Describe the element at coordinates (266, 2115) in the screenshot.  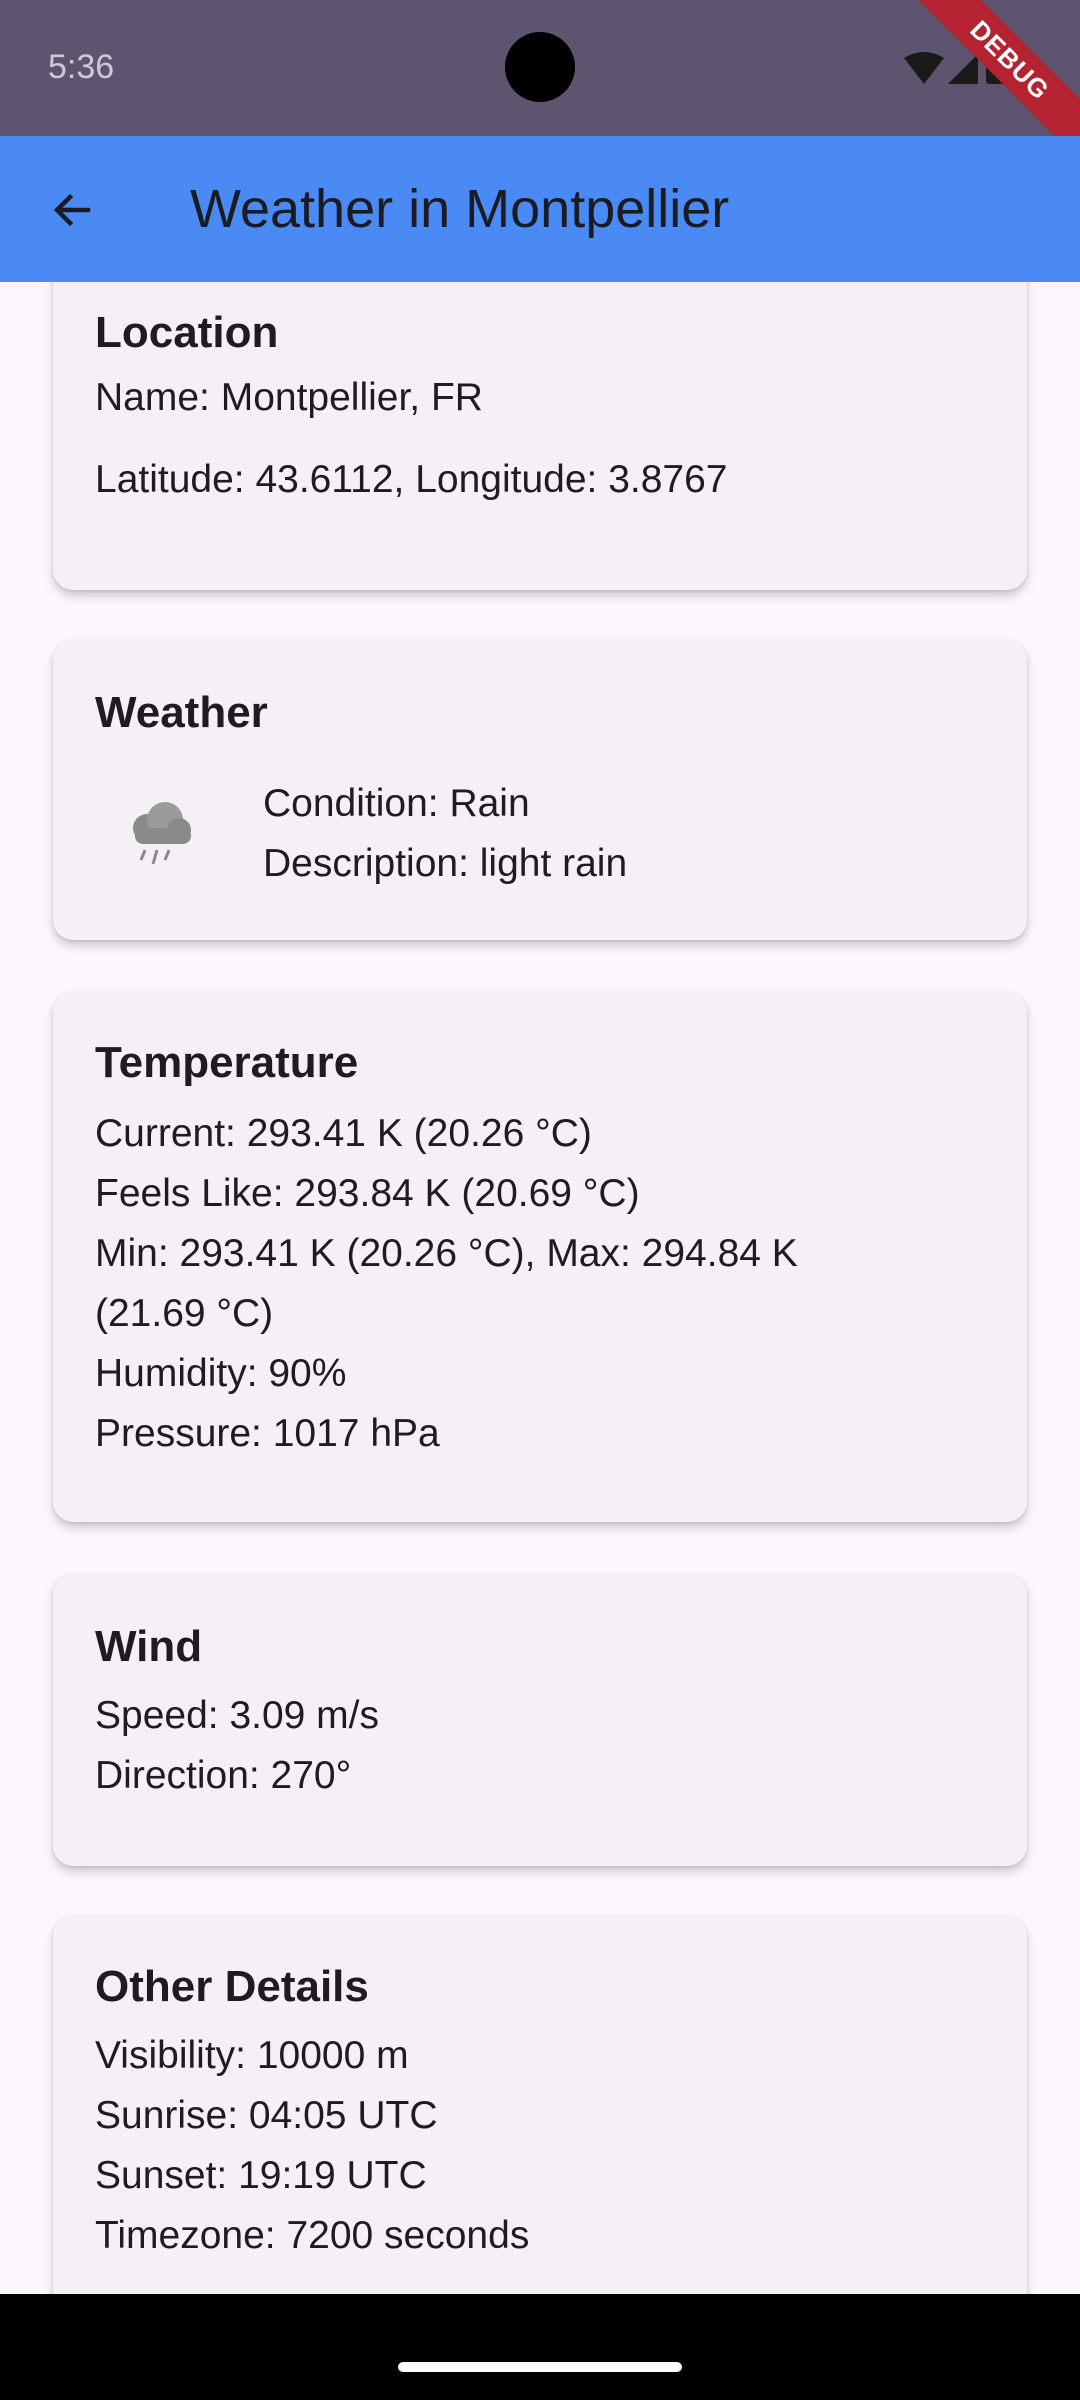
I see `sunrise: Sunrise: 04:05 UTC` at that location.